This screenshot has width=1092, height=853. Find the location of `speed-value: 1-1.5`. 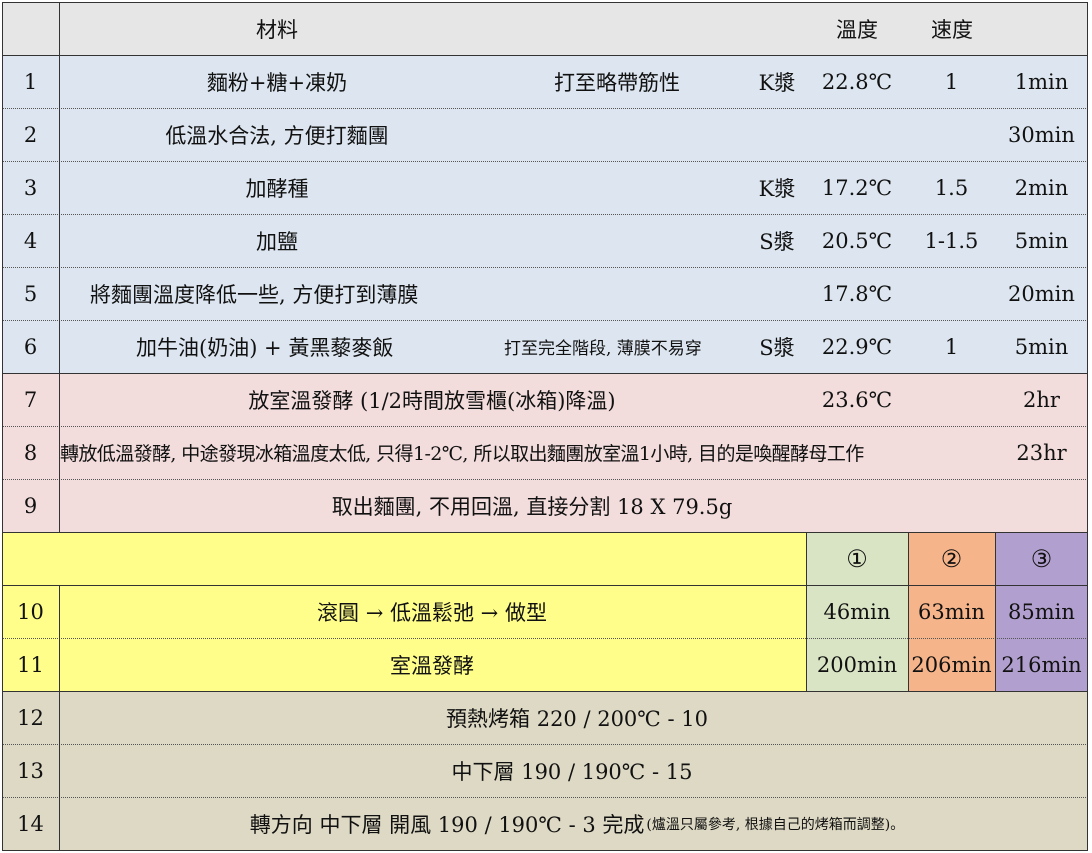

speed-value: 1-1.5 is located at coordinates (951, 240).